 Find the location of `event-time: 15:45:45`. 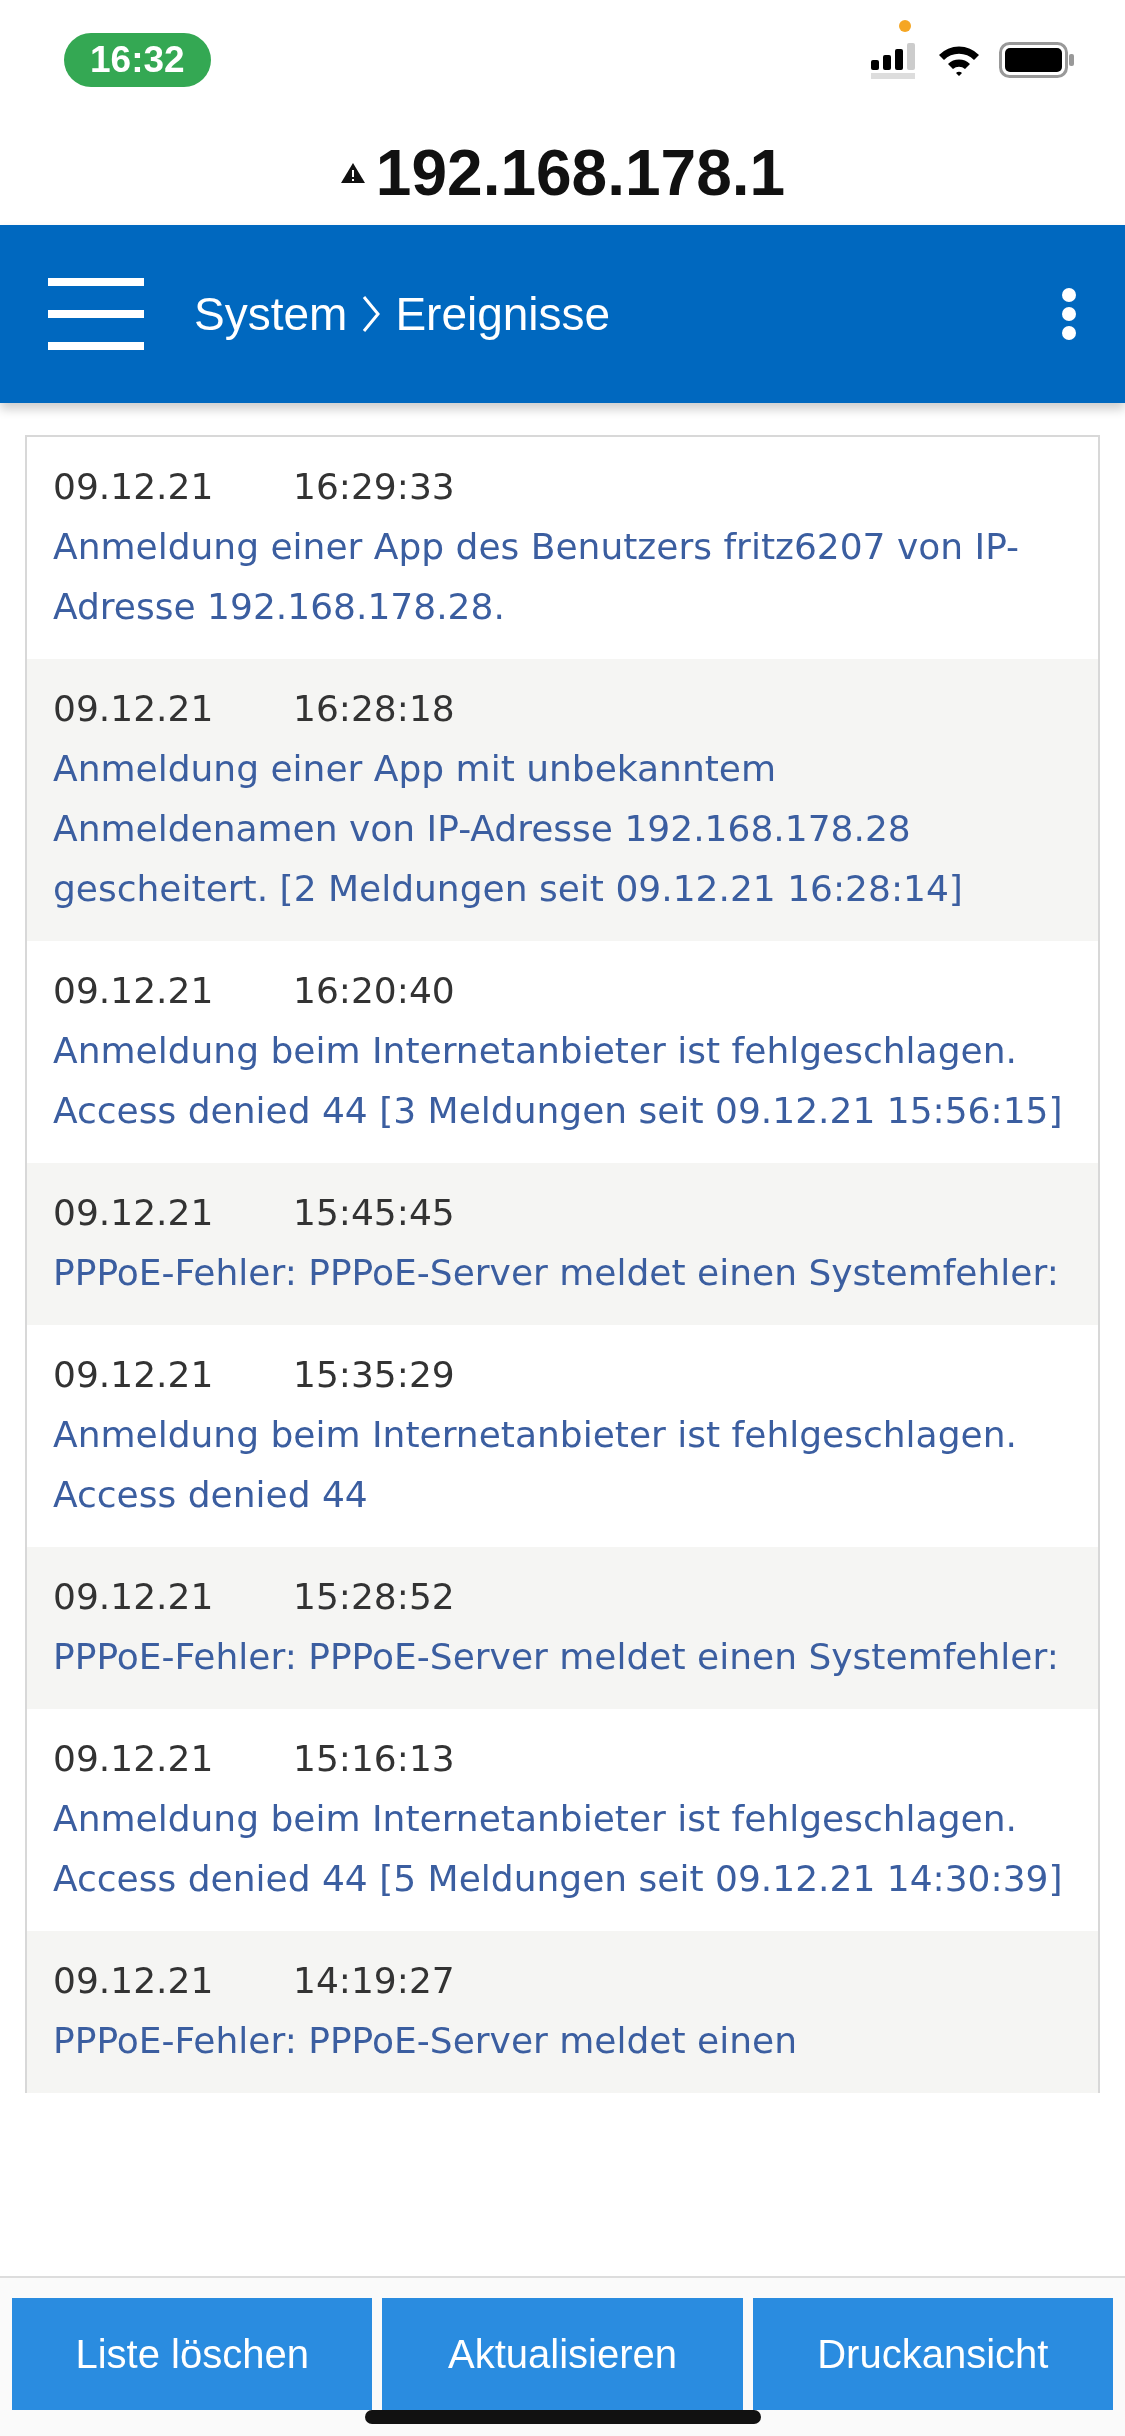

event-time: 15:45:45 is located at coordinates (374, 1213).